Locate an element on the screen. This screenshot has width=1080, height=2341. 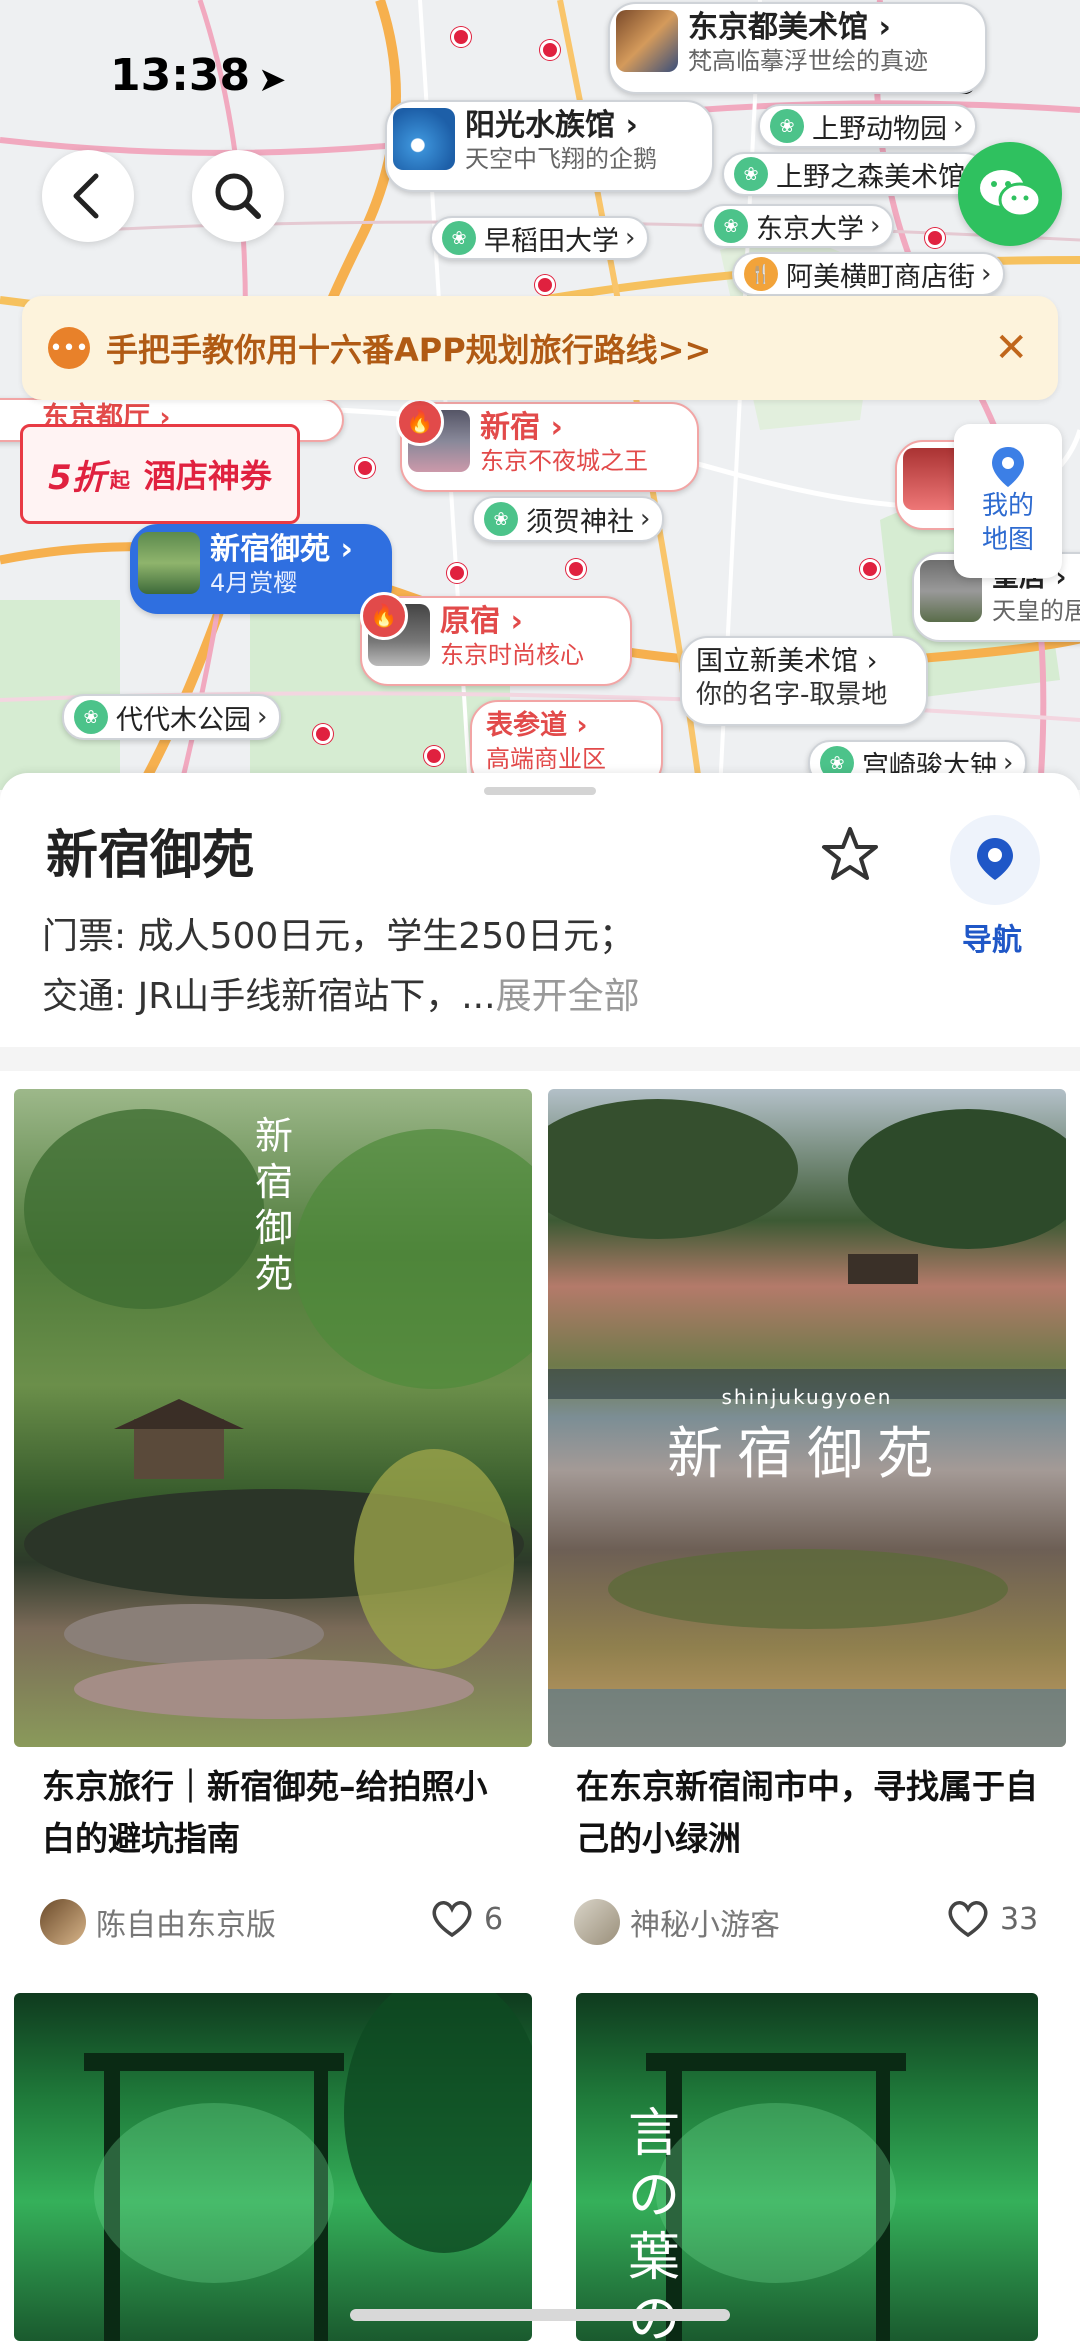
navigation-icon is located at coordinates (995, 859).